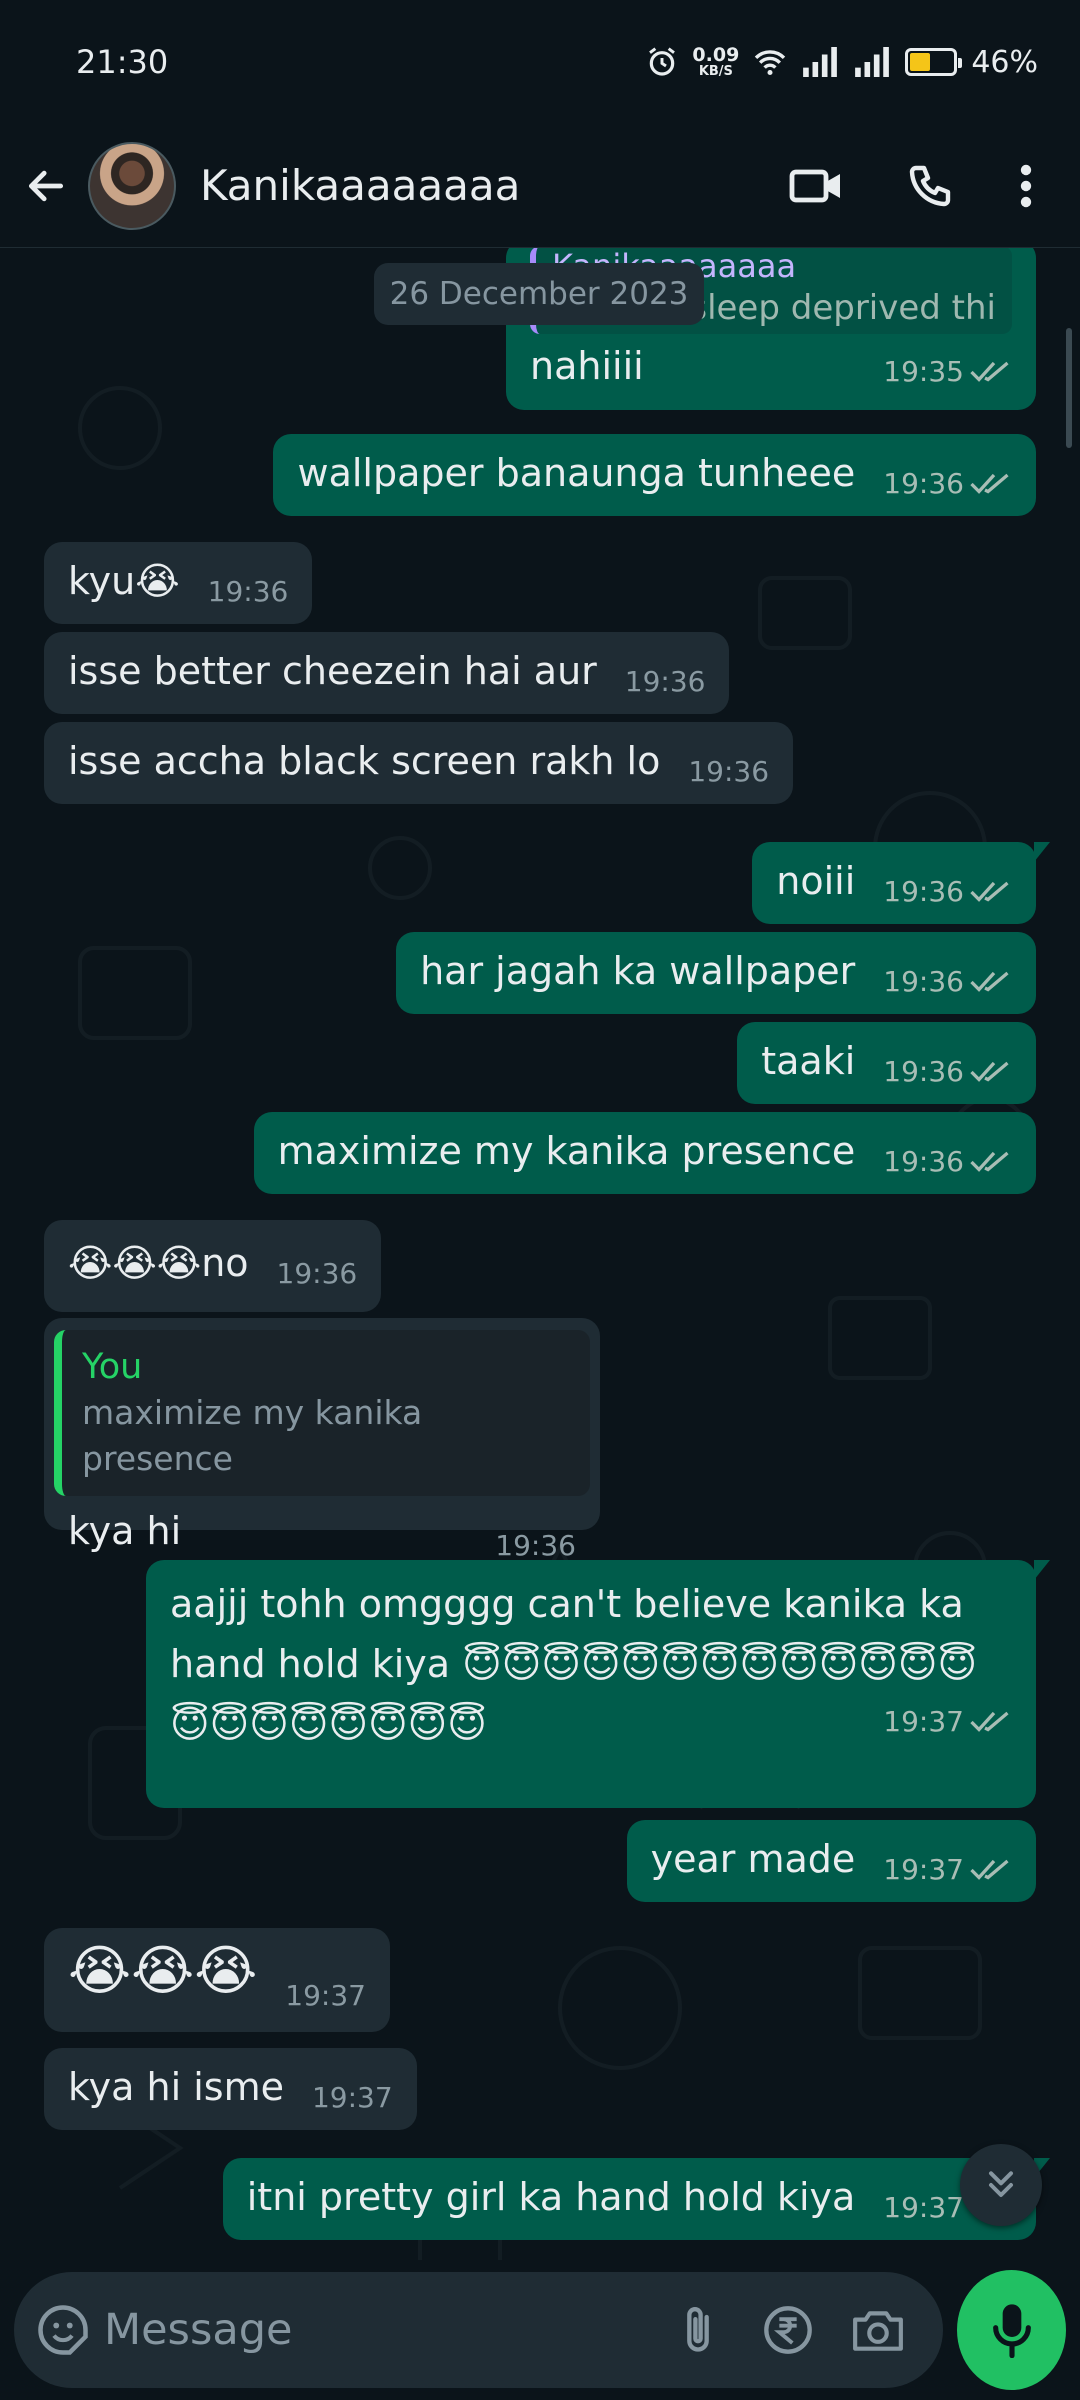  What do you see at coordinates (539, 294) in the screenshot?
I see `date-separator: 26 December 2023` at bounding box center [539, 294].